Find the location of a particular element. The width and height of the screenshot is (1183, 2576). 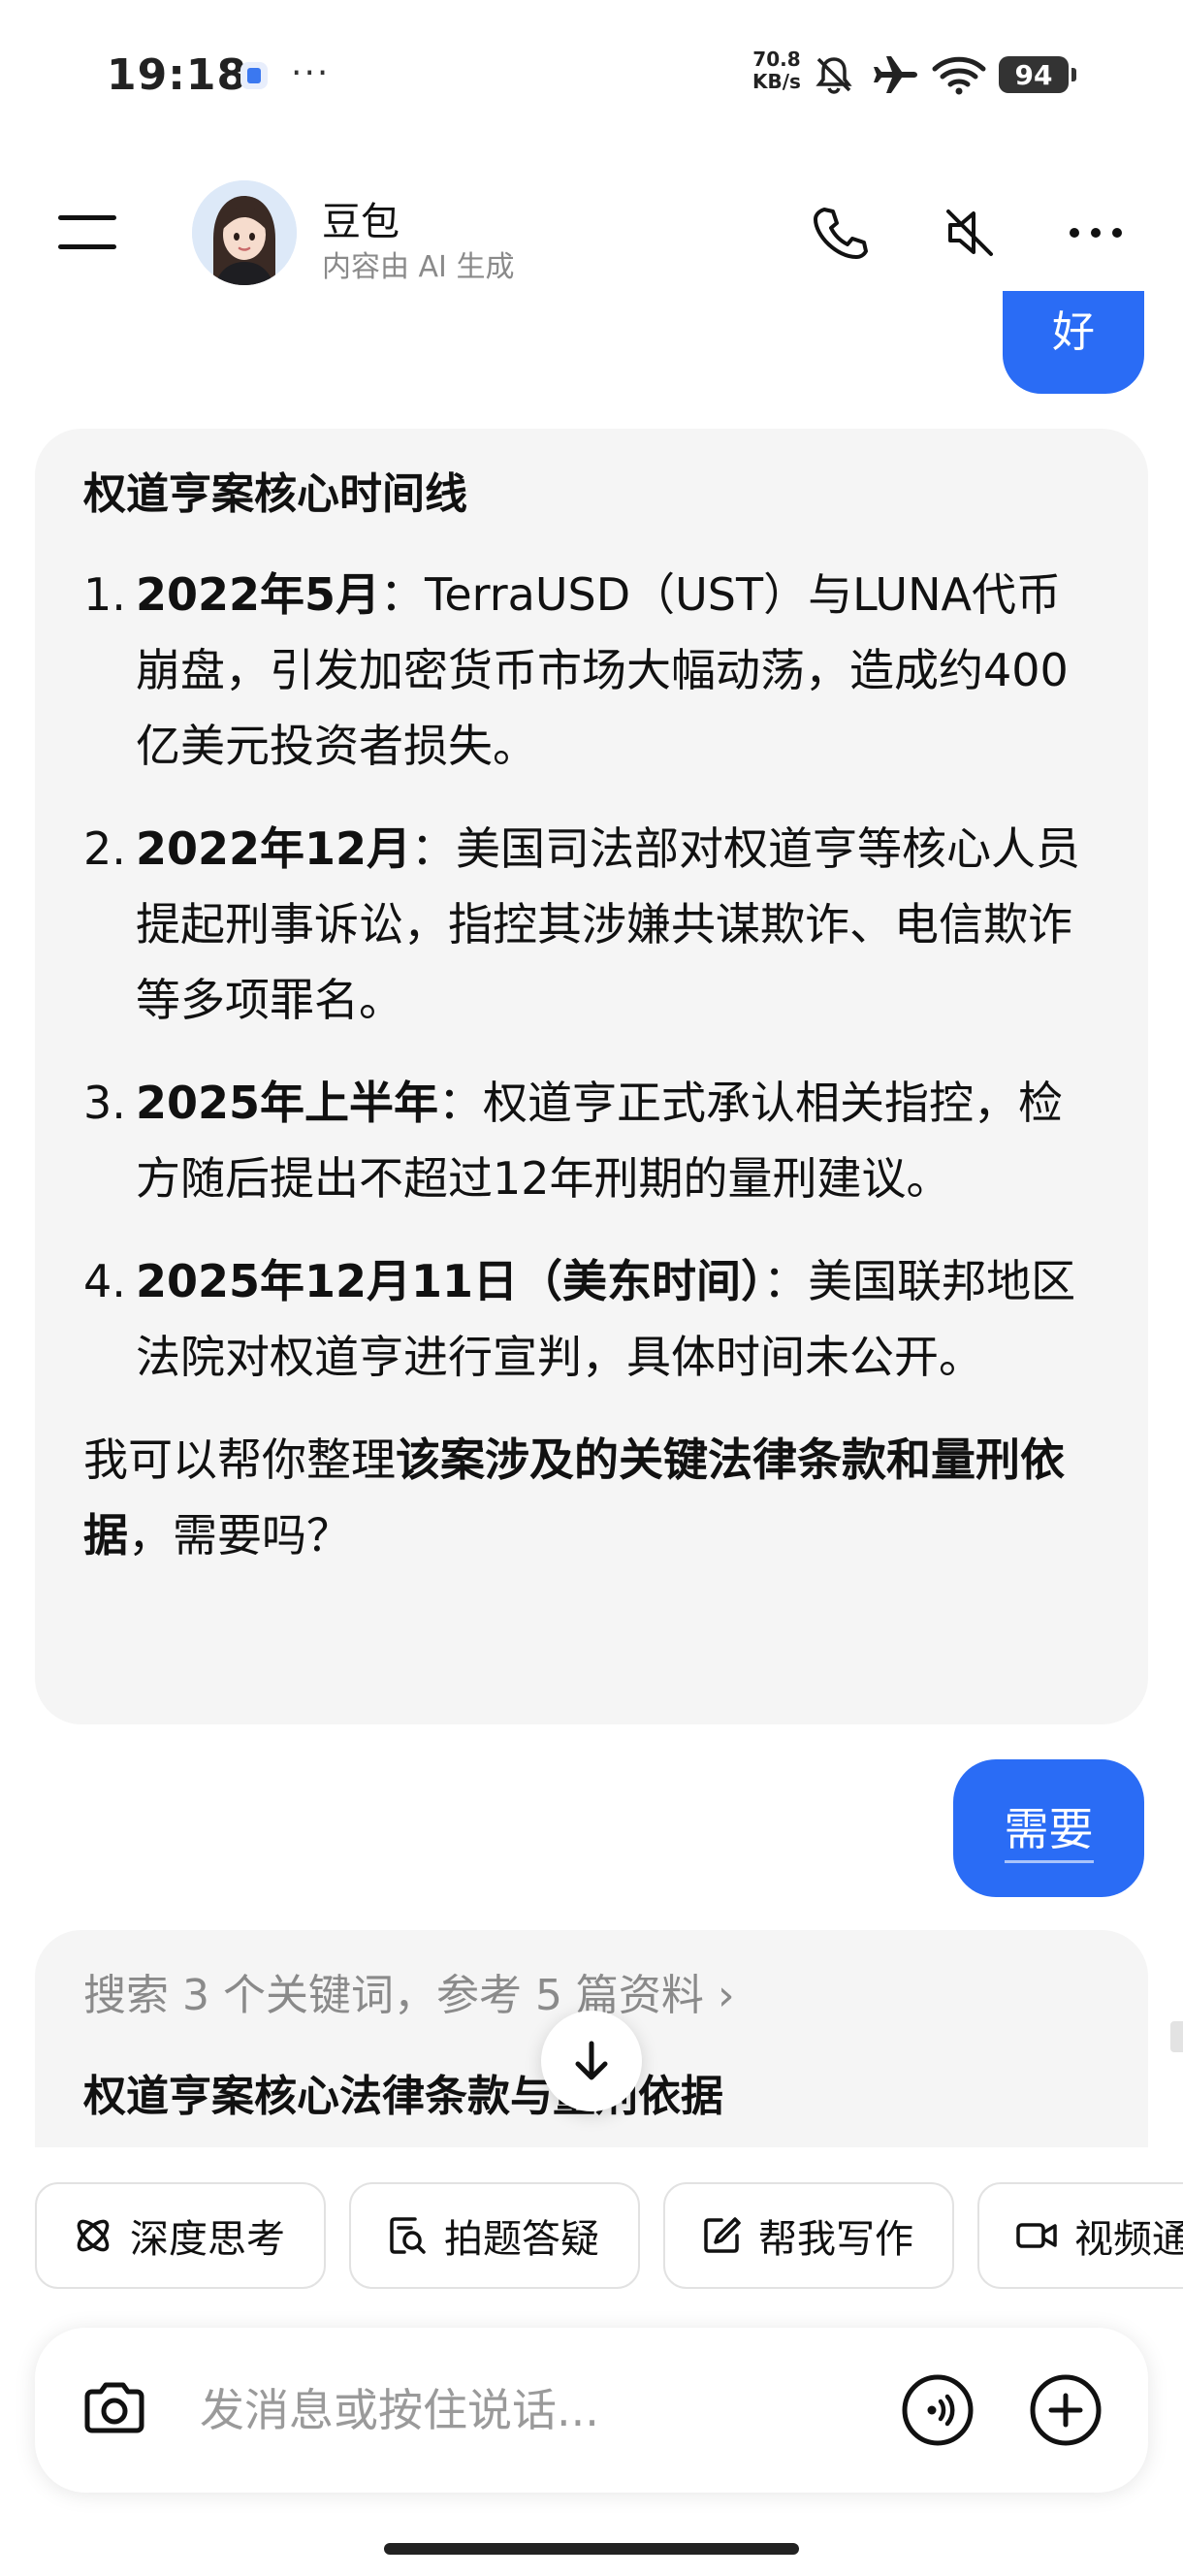

ai-generated-note: 内容由 AI 生成 is located at coordinates (418, 267).